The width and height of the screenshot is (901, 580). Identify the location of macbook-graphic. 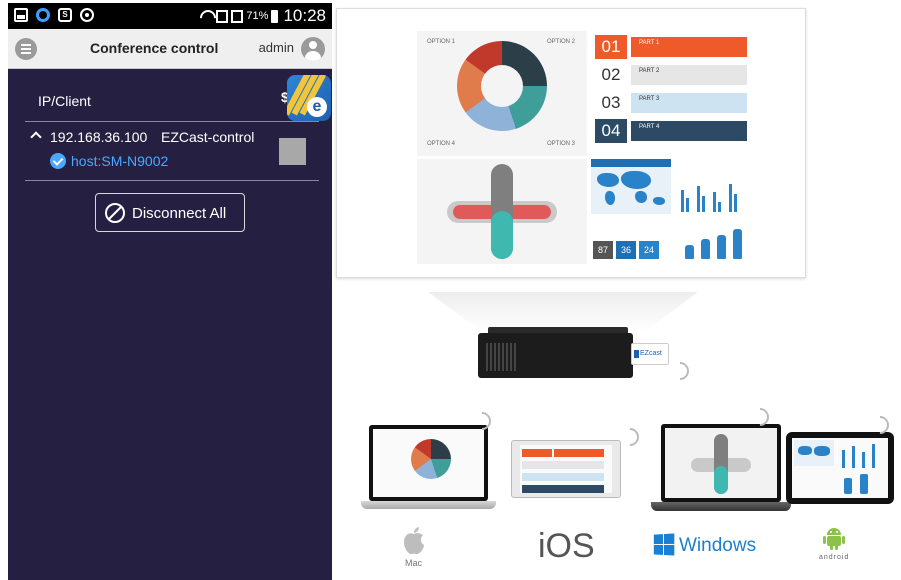
(428, 470).